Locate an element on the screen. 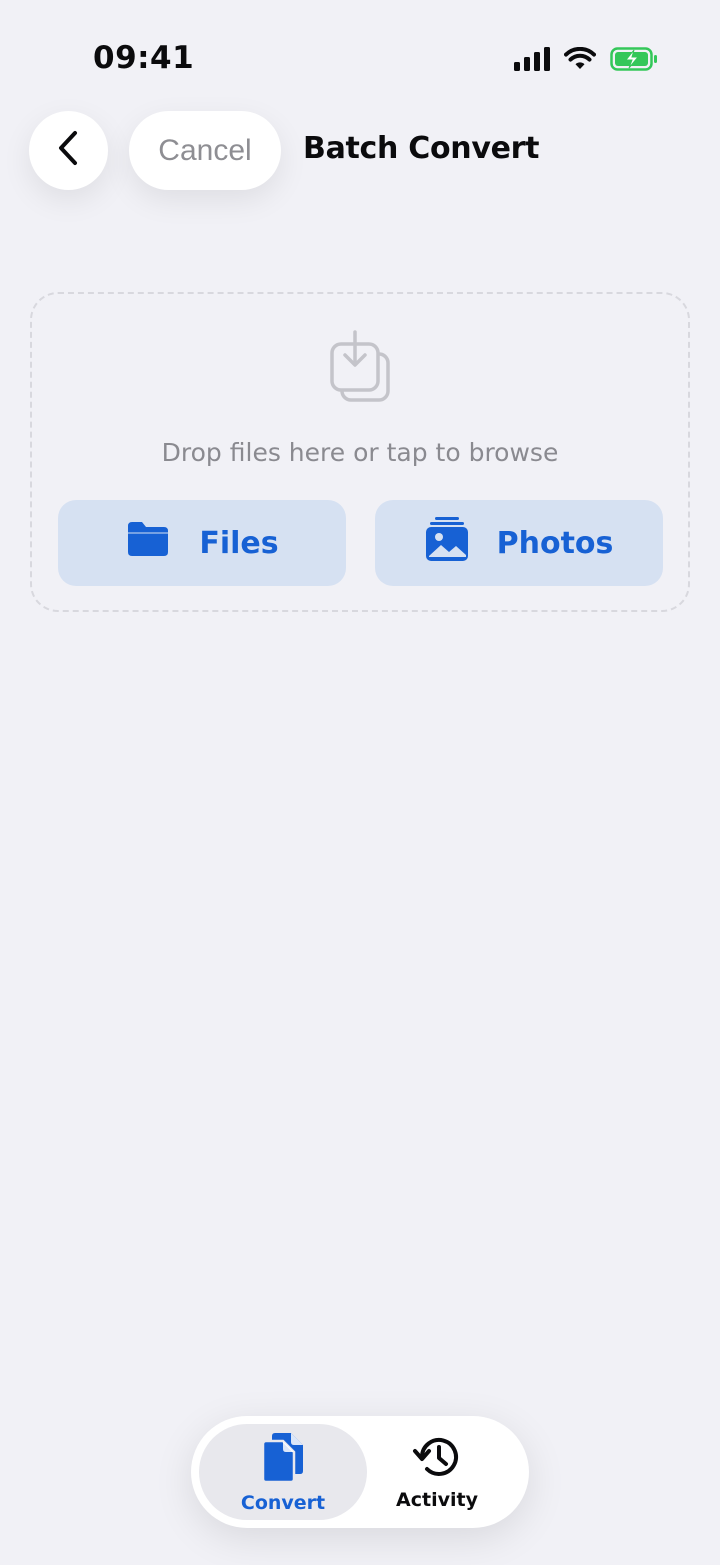 This screenshot has width=720, height=1565. photos-button: Photos is located at coordinates (519, 543).